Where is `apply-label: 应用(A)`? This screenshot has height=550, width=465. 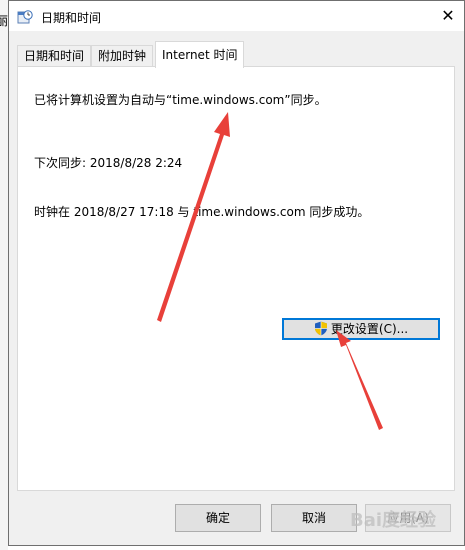
apply-label: 应用(A) is located at coordinates (408, 518).